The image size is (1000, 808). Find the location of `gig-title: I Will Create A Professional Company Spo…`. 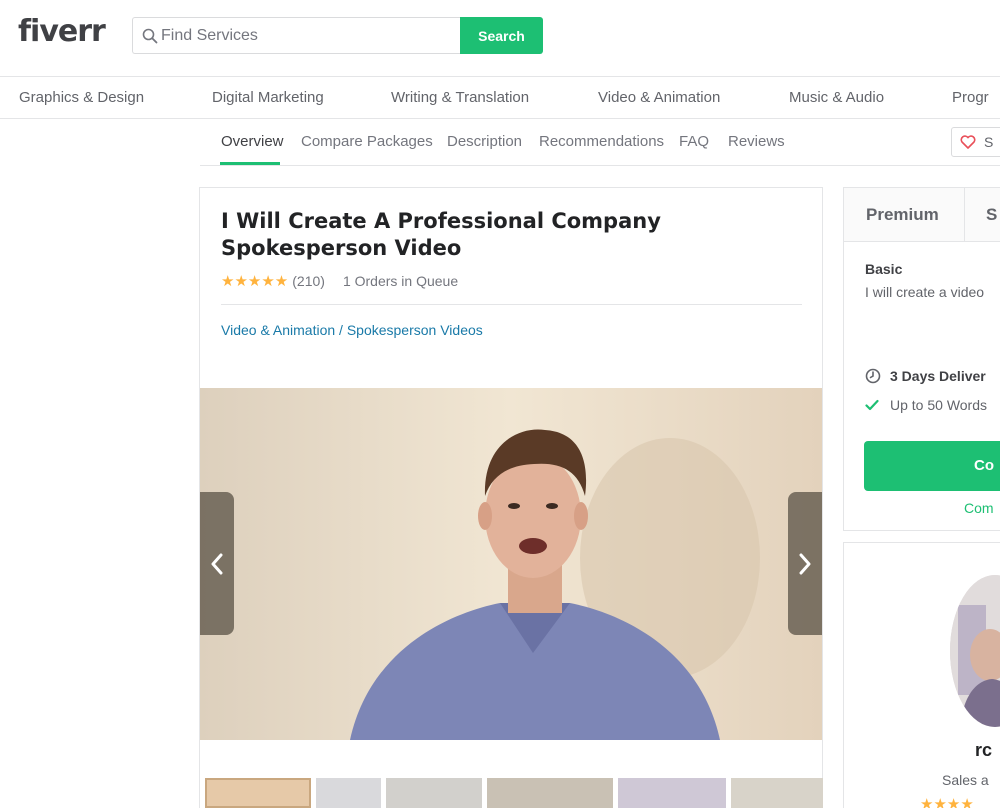

gig-title: I Will Create A Professional Company Spo… is located at coordinates (441, 234).